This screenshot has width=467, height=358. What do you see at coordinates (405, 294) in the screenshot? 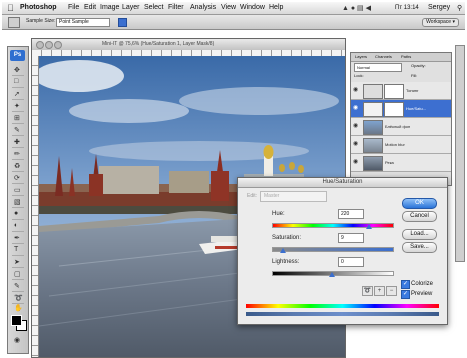
I see `preview-checkbox: ✓` at bounding box center [405, 294].